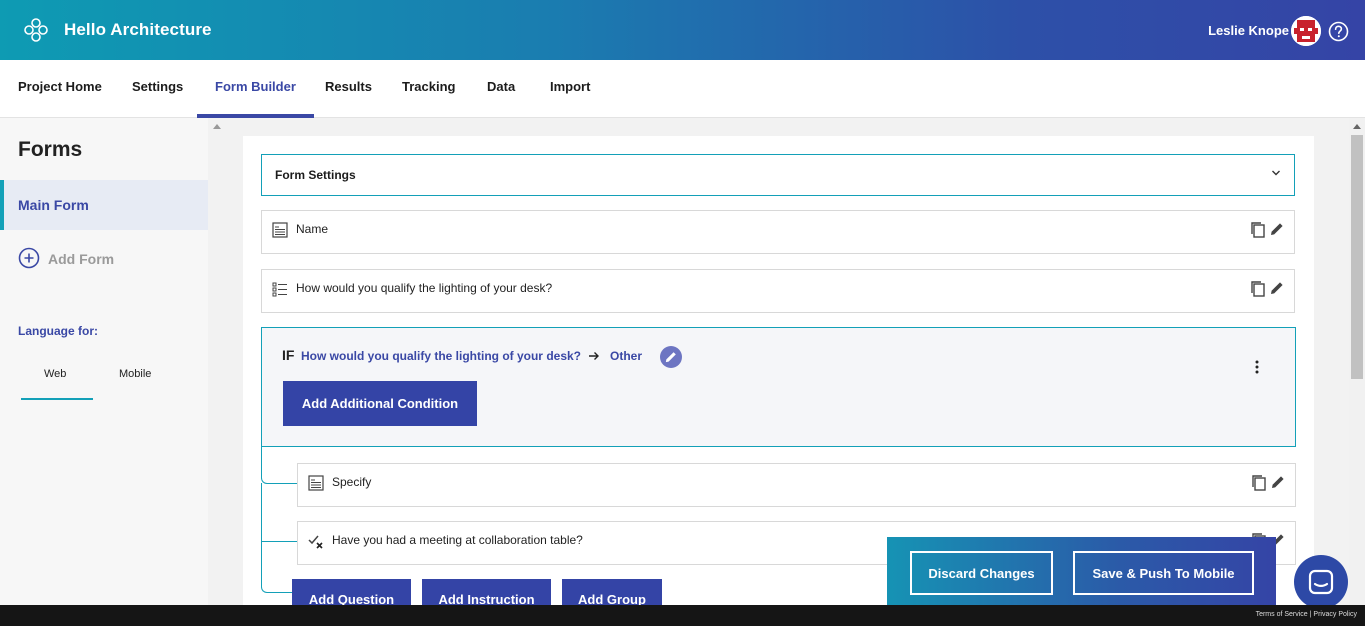 Image resolution: width=1365 pixels, height=626 pixels. Describe the element at coordinates (428, 89) in the screenshot. I see `tab-tracking: Tracking` at that location.